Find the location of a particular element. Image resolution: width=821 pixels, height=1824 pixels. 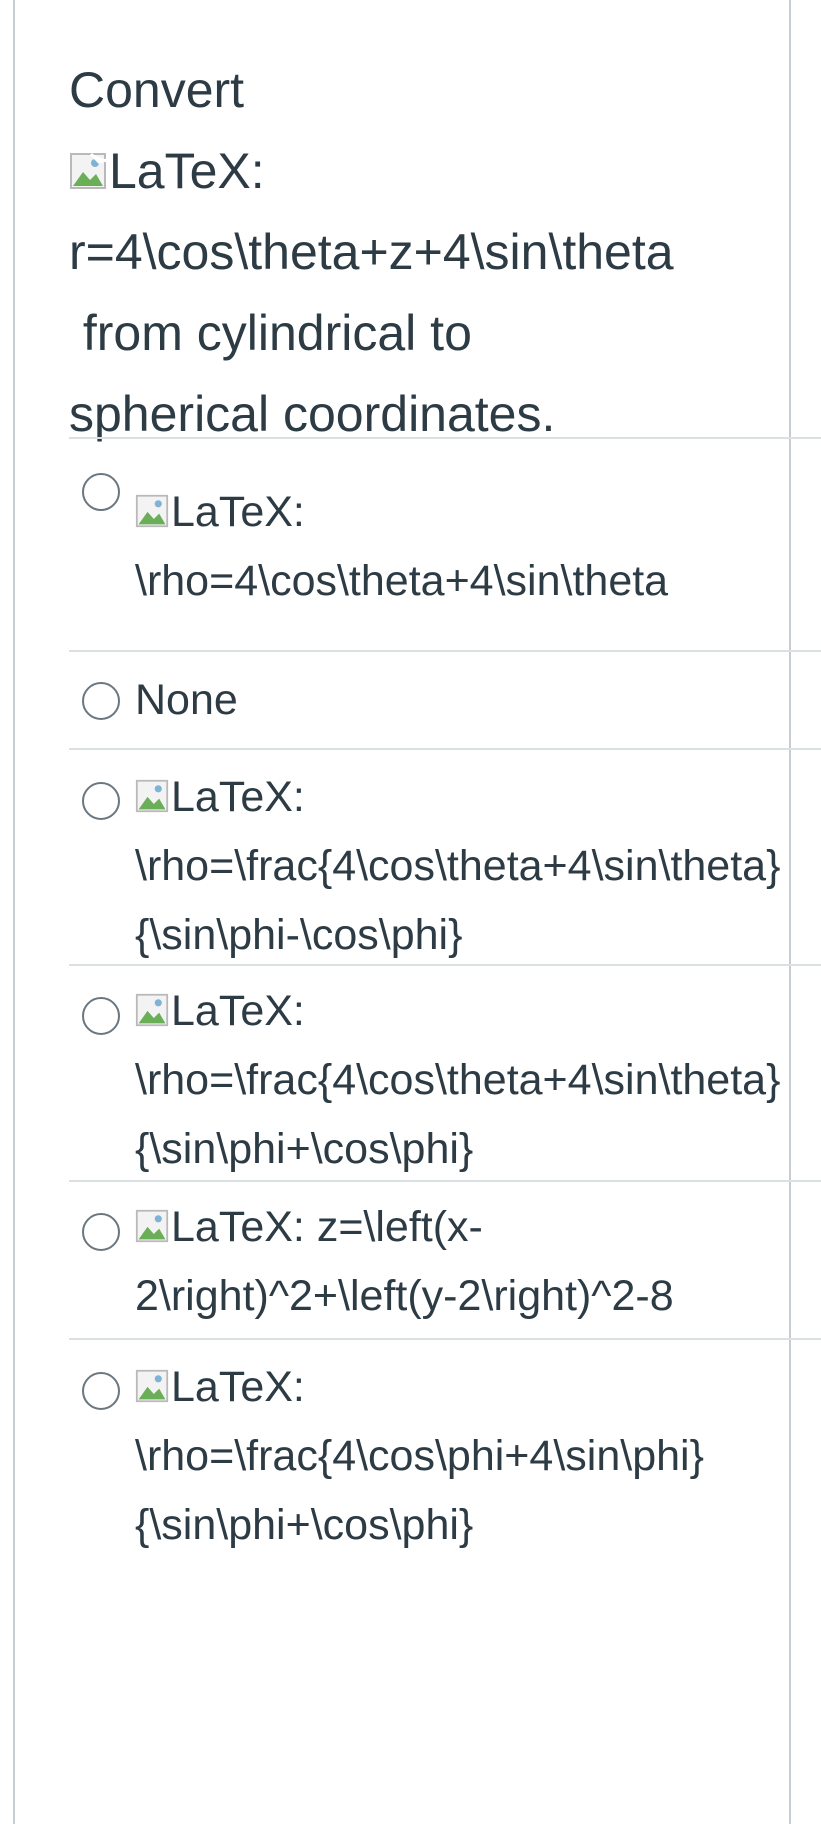

question-latex-label: LaTeX: is located at coordinates (187, 171).